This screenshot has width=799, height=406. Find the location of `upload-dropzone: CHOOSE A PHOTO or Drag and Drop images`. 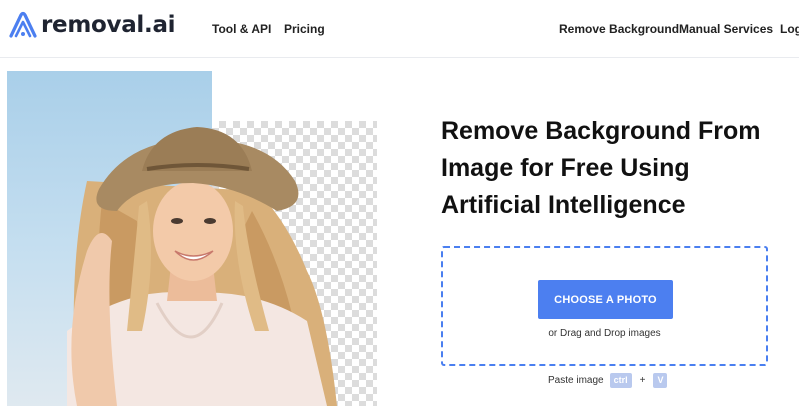

upload-dropzone: CHOOSE A PHOTO or Drag and Drop images is located at coordinates (604, 306).